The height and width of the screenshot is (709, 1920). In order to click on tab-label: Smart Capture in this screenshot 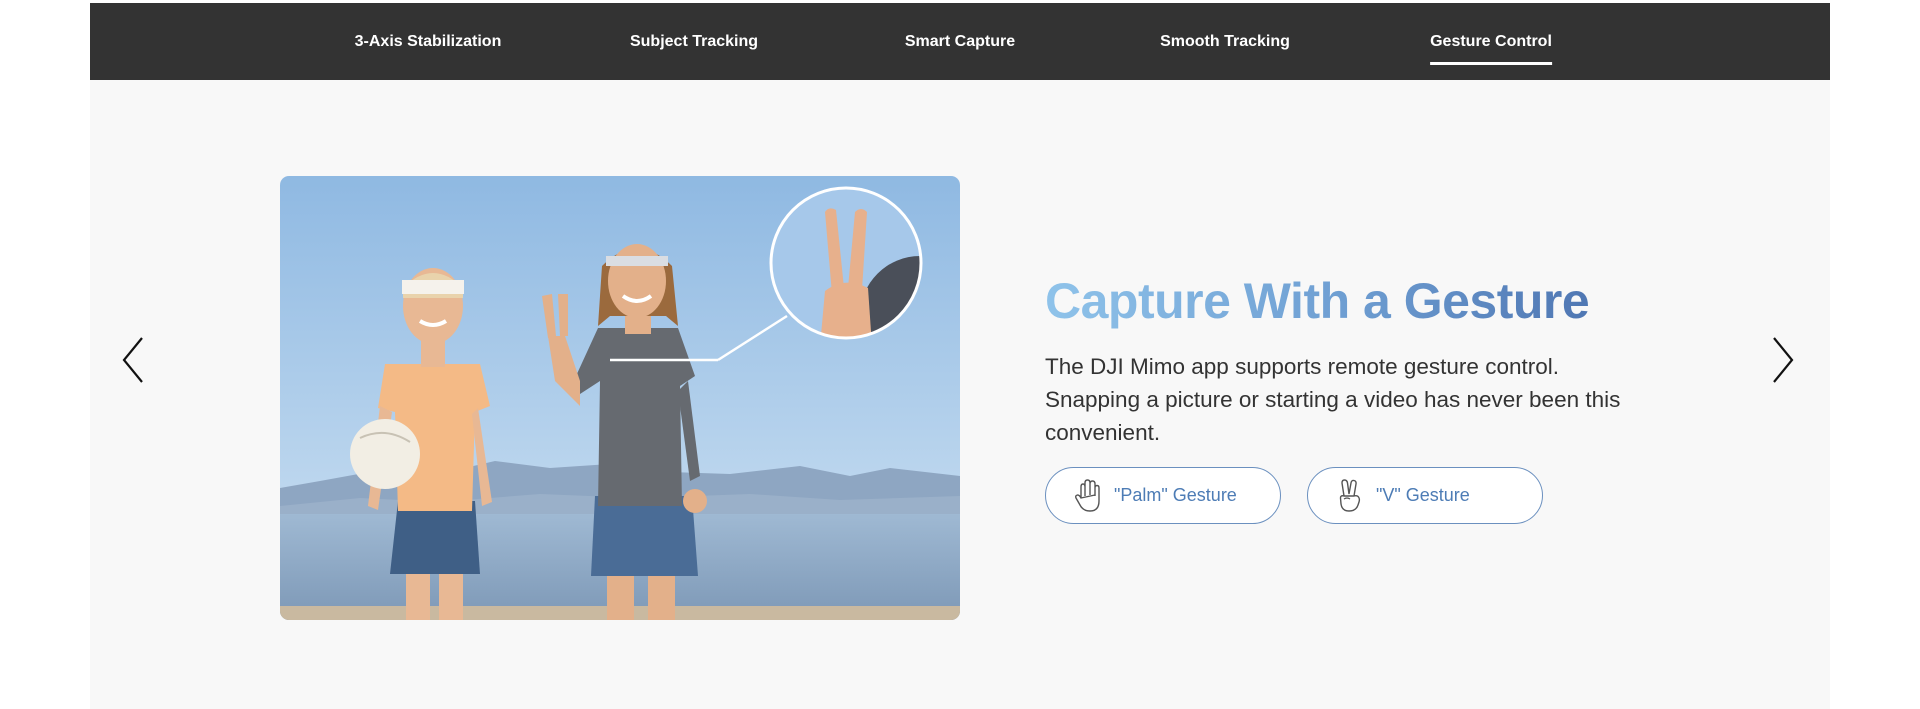, I will do `click(960, 41)`.